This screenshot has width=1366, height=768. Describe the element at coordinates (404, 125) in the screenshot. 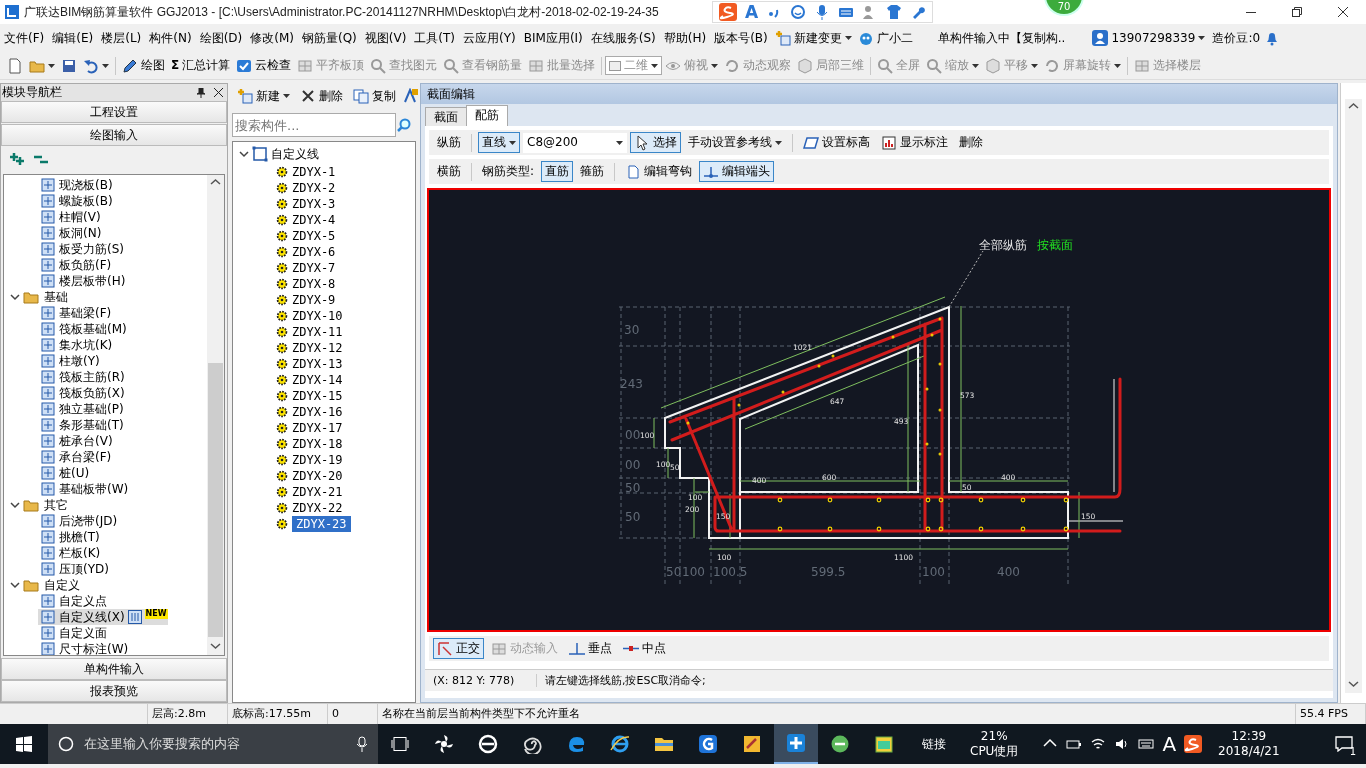

I see `search-icon` at that location.